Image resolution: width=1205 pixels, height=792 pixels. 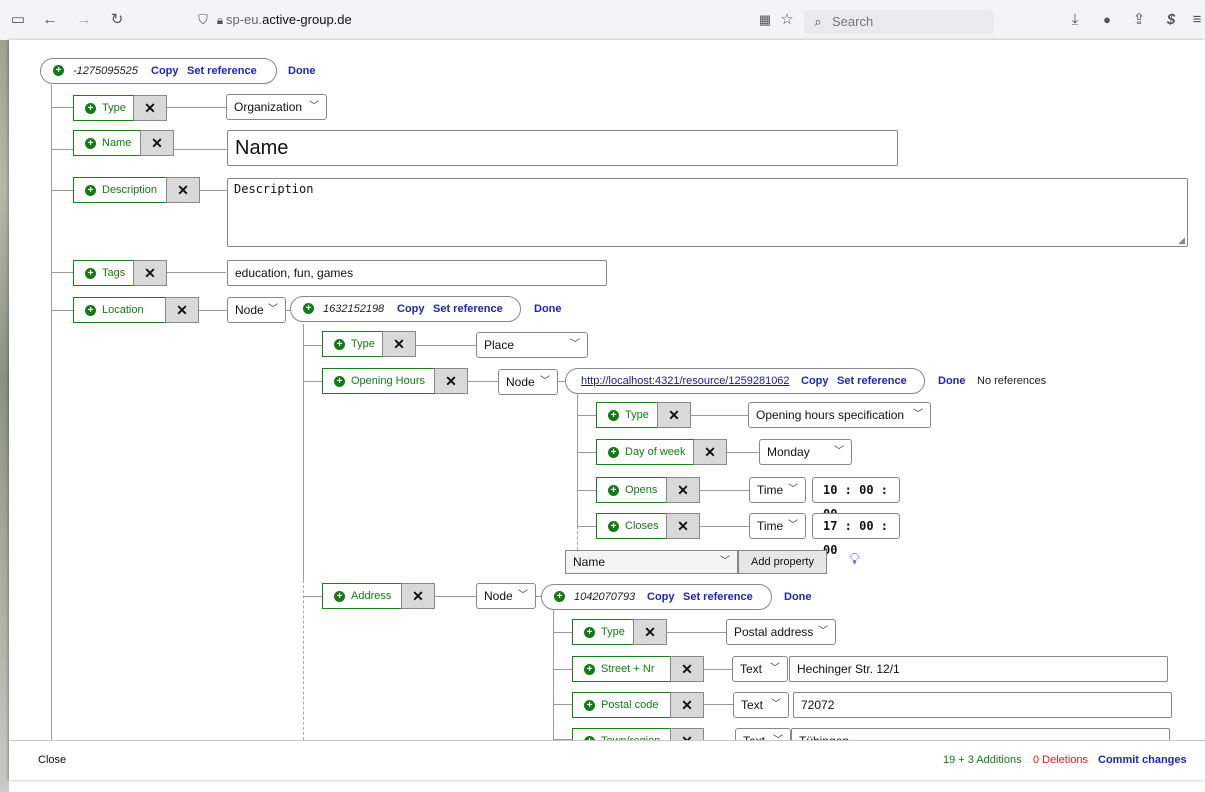 I want to click on forward-icon: →, so click(x=84, y=20).